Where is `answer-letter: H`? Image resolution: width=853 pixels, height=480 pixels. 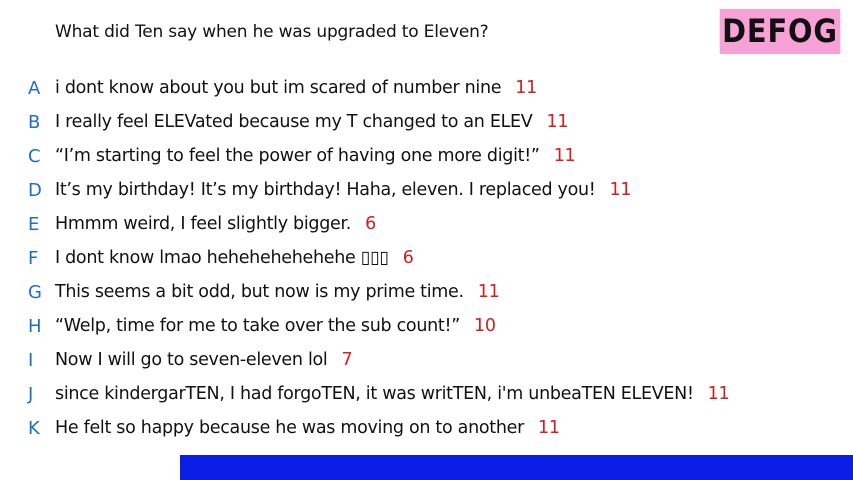
answer-letter: H is located at coordinates (35, 326).